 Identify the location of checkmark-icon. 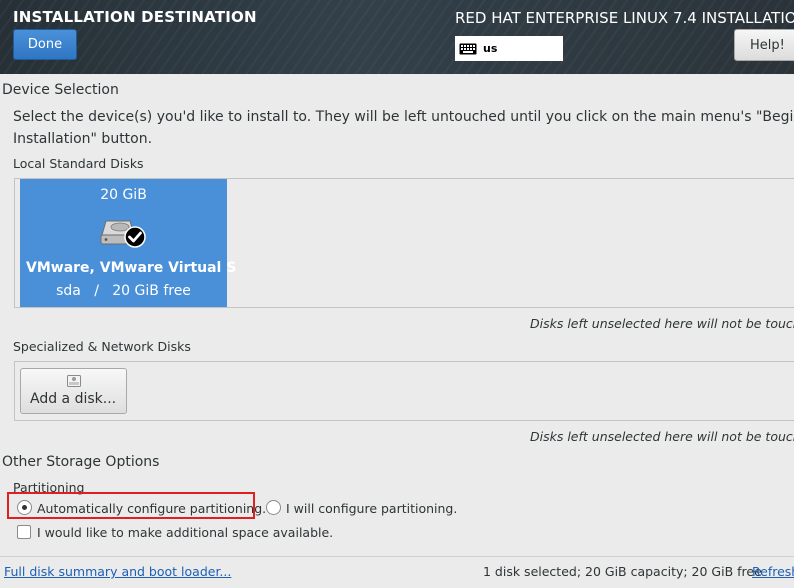
(135, 237).